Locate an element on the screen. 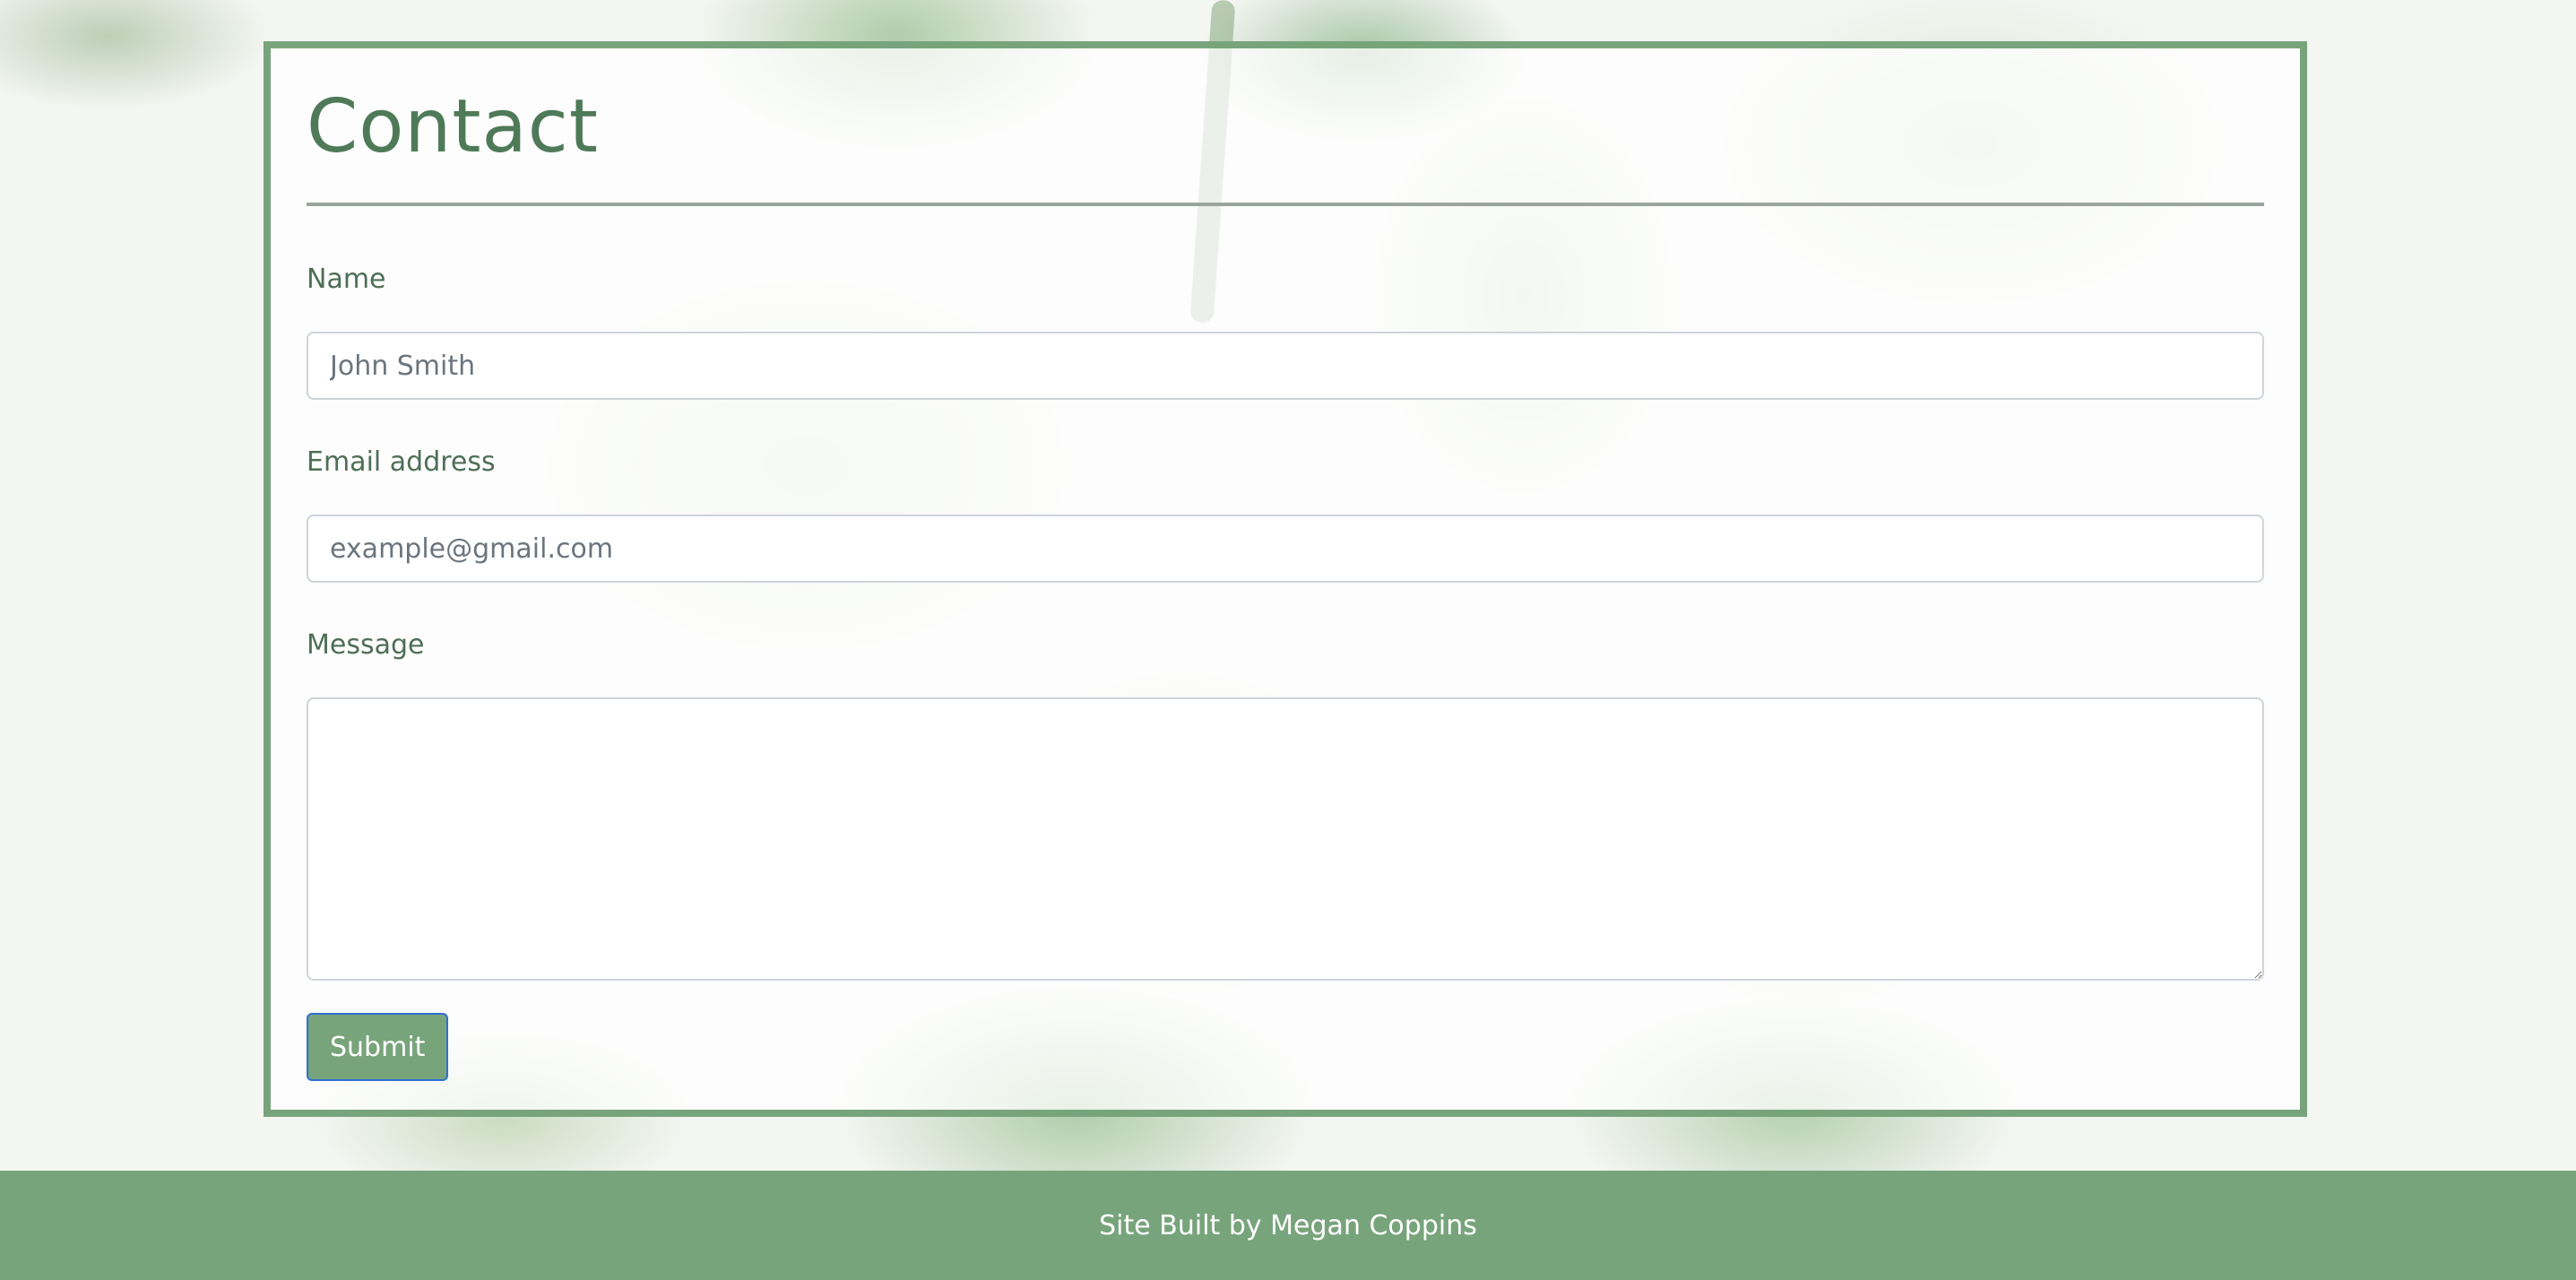 Image resolution: width=2576 pixels, height=1280 pixels. name-label: Name is located at coordinates (346, 280).